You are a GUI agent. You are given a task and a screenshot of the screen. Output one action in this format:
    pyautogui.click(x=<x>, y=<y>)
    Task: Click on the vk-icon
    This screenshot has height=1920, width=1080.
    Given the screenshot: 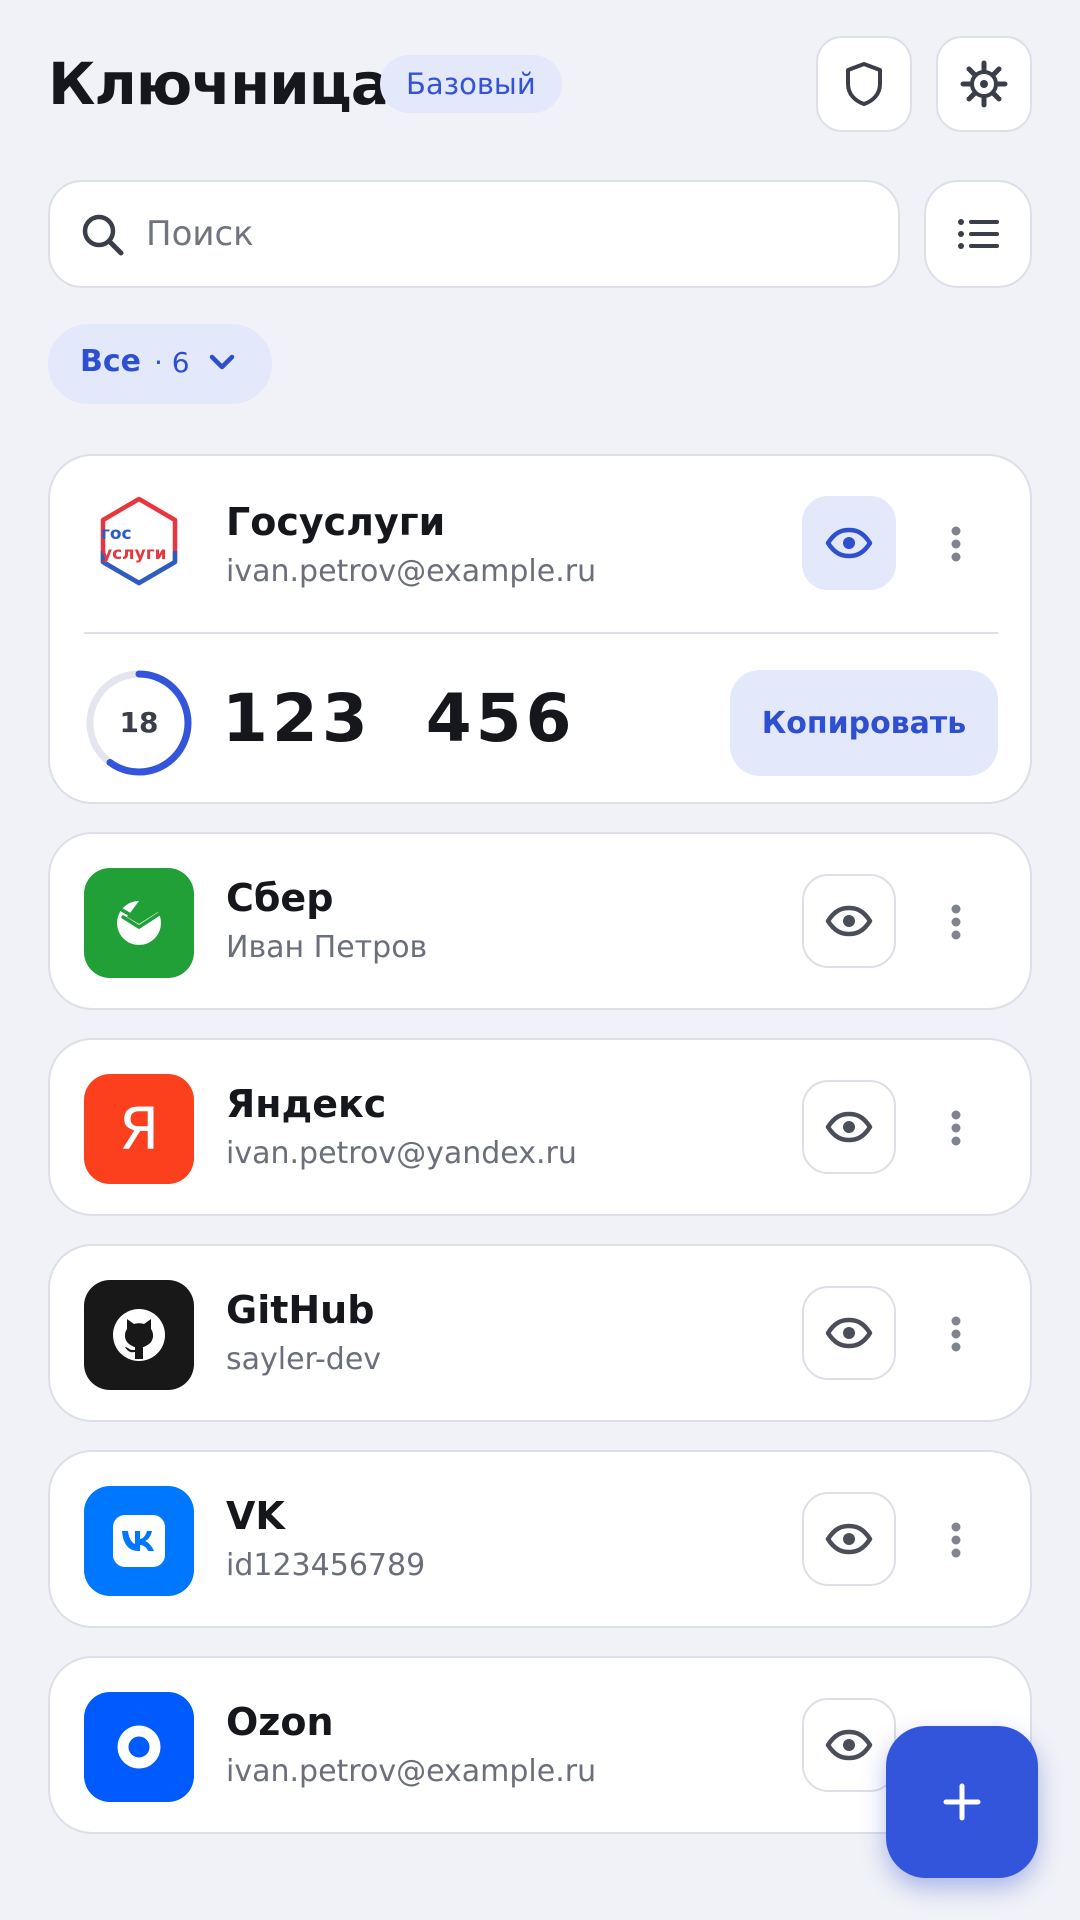 What is the action you would take?
    pyautogui.click(x=139, y=1541)
    